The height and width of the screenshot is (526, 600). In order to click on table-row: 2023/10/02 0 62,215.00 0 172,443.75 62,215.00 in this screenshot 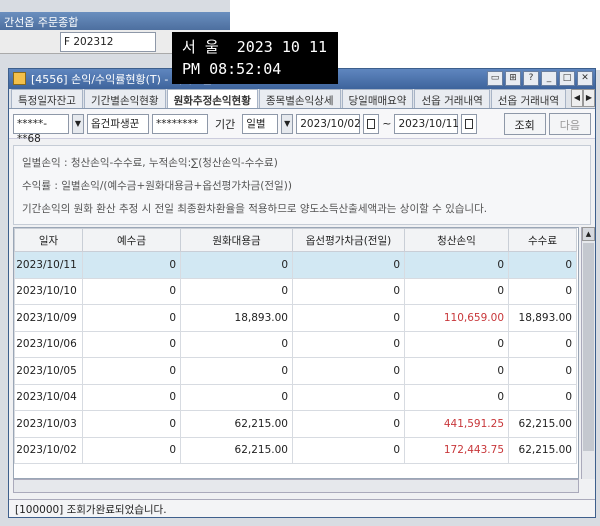, I will do `click(295, 450)`.